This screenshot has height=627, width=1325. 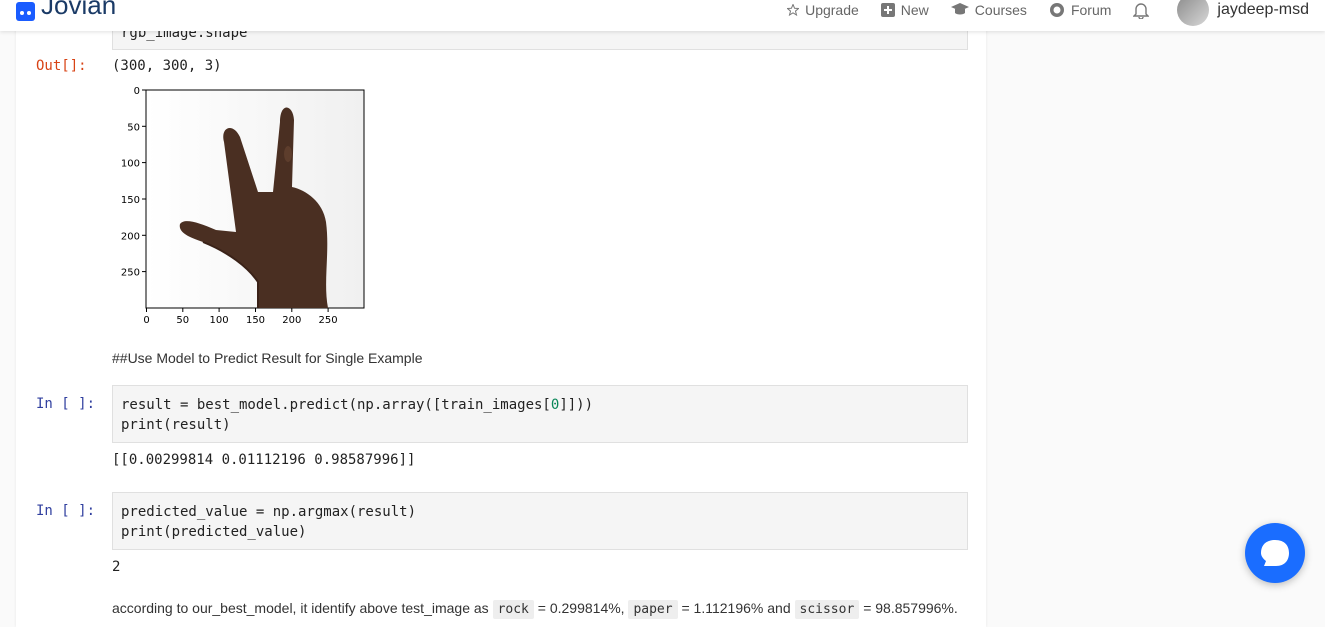 I want to click on conclusion-part: = 1.112196% and, so click(x=736, y=608).